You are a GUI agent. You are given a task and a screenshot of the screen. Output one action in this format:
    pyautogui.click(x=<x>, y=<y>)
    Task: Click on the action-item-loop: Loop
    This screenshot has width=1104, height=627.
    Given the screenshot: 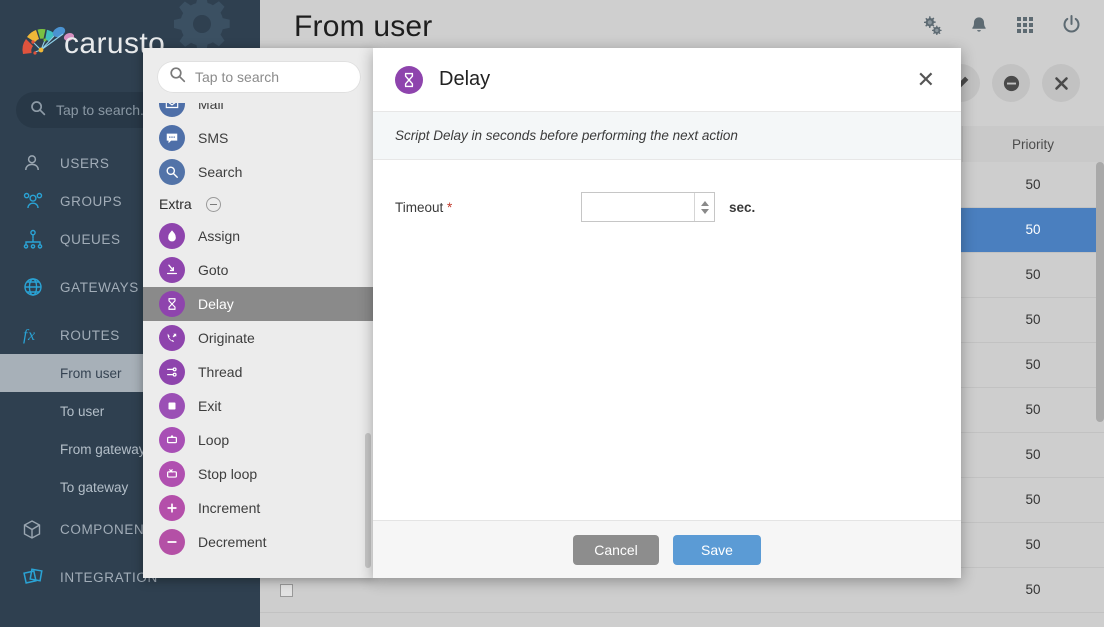 What is the action you would take?
    pyautogui.click(x=259, y=440)
    